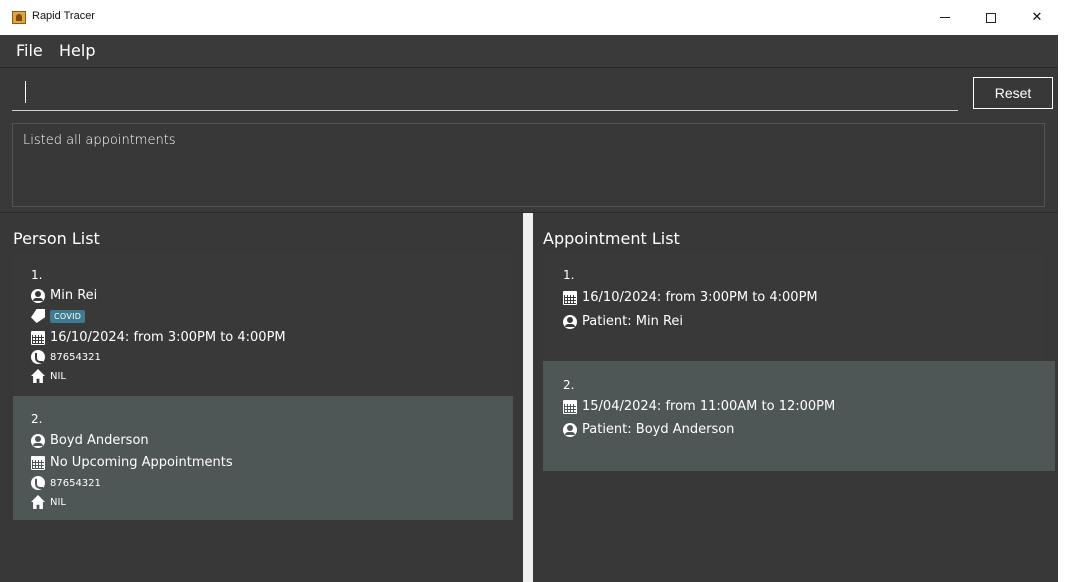 The width and height of the screenshot is (1065, 582). What do you see at coordinates (569, 275) in the screenshot?
I see `appointment-index: 1.` at bounding box center [569, 275].